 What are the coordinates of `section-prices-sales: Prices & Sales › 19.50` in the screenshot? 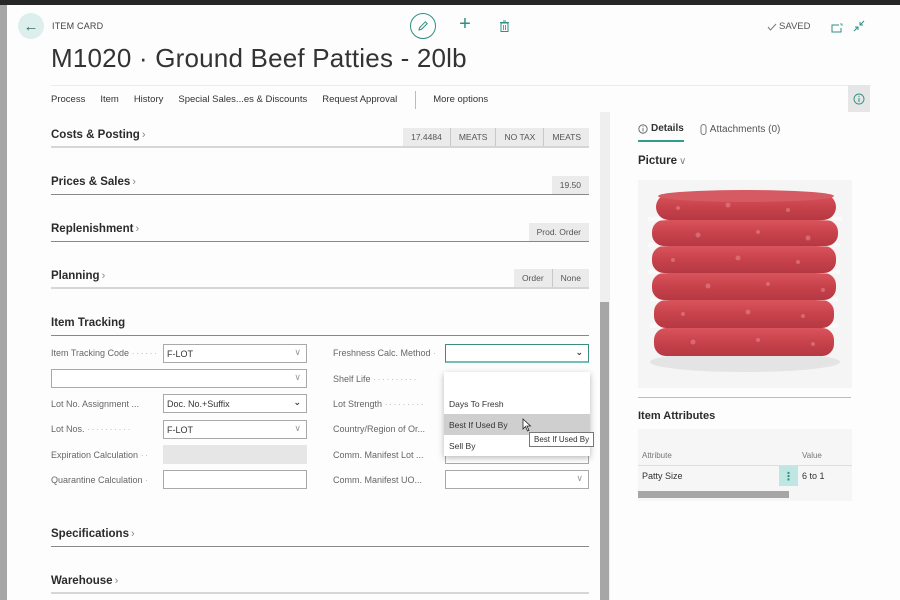 It's located at (320, 184).